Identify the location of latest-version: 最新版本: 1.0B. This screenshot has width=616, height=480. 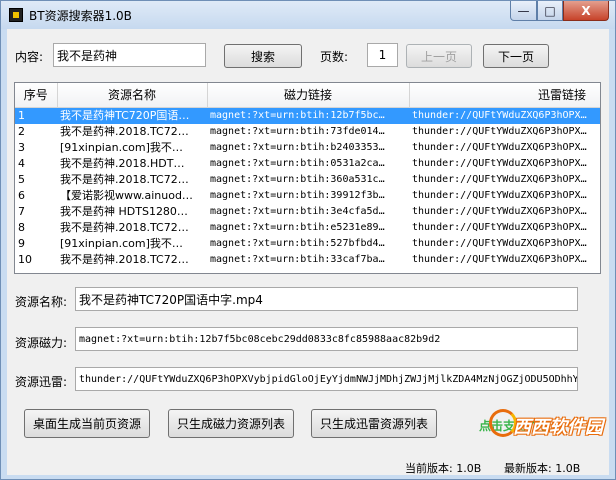
(542, 468).